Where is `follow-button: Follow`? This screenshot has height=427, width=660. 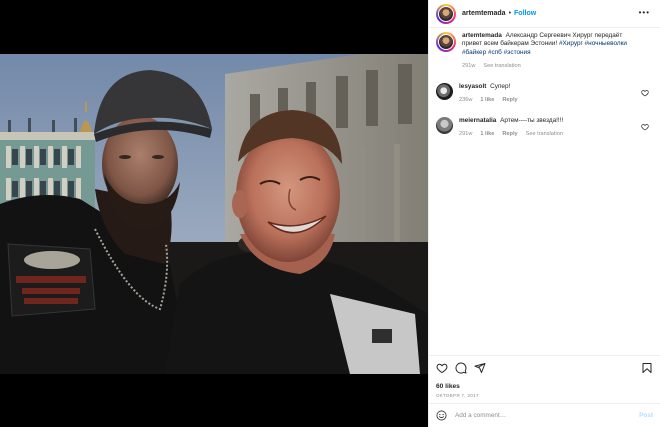 follow-button: Follow is located at coordinates (525, 13).